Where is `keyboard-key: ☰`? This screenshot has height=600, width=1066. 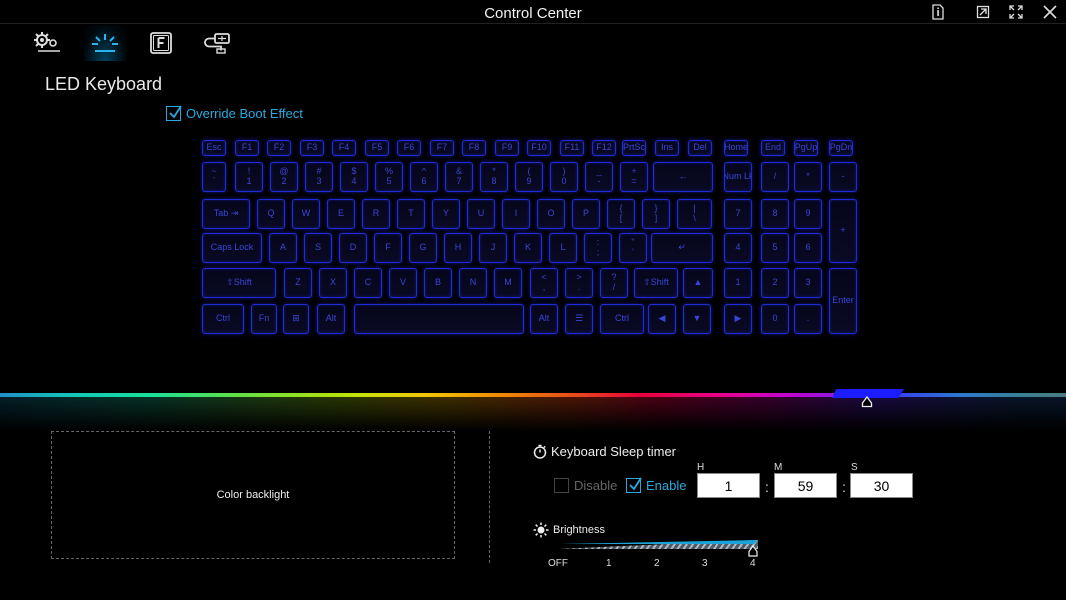 keyboard-key: ☰ is located at coordinates (579, 319).